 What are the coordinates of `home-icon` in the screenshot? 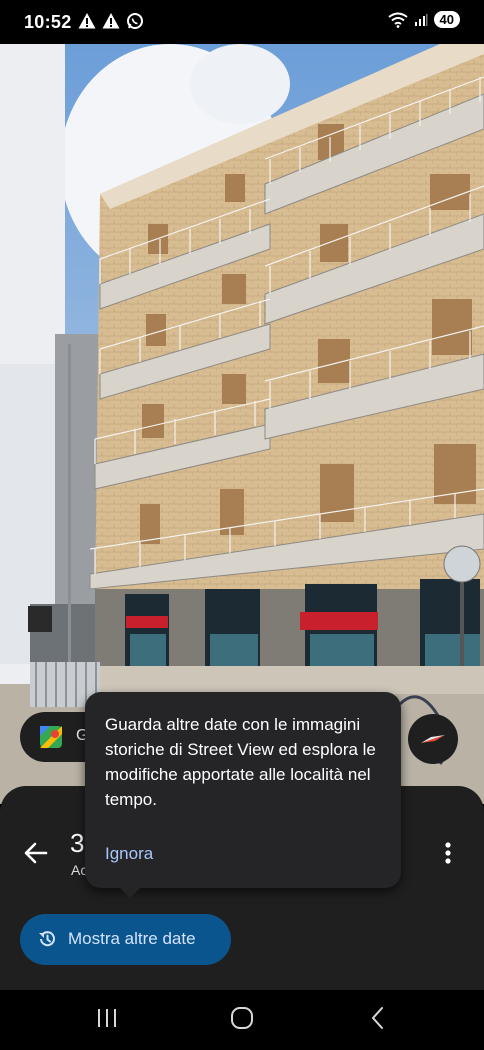 It's located at (242, 1018).